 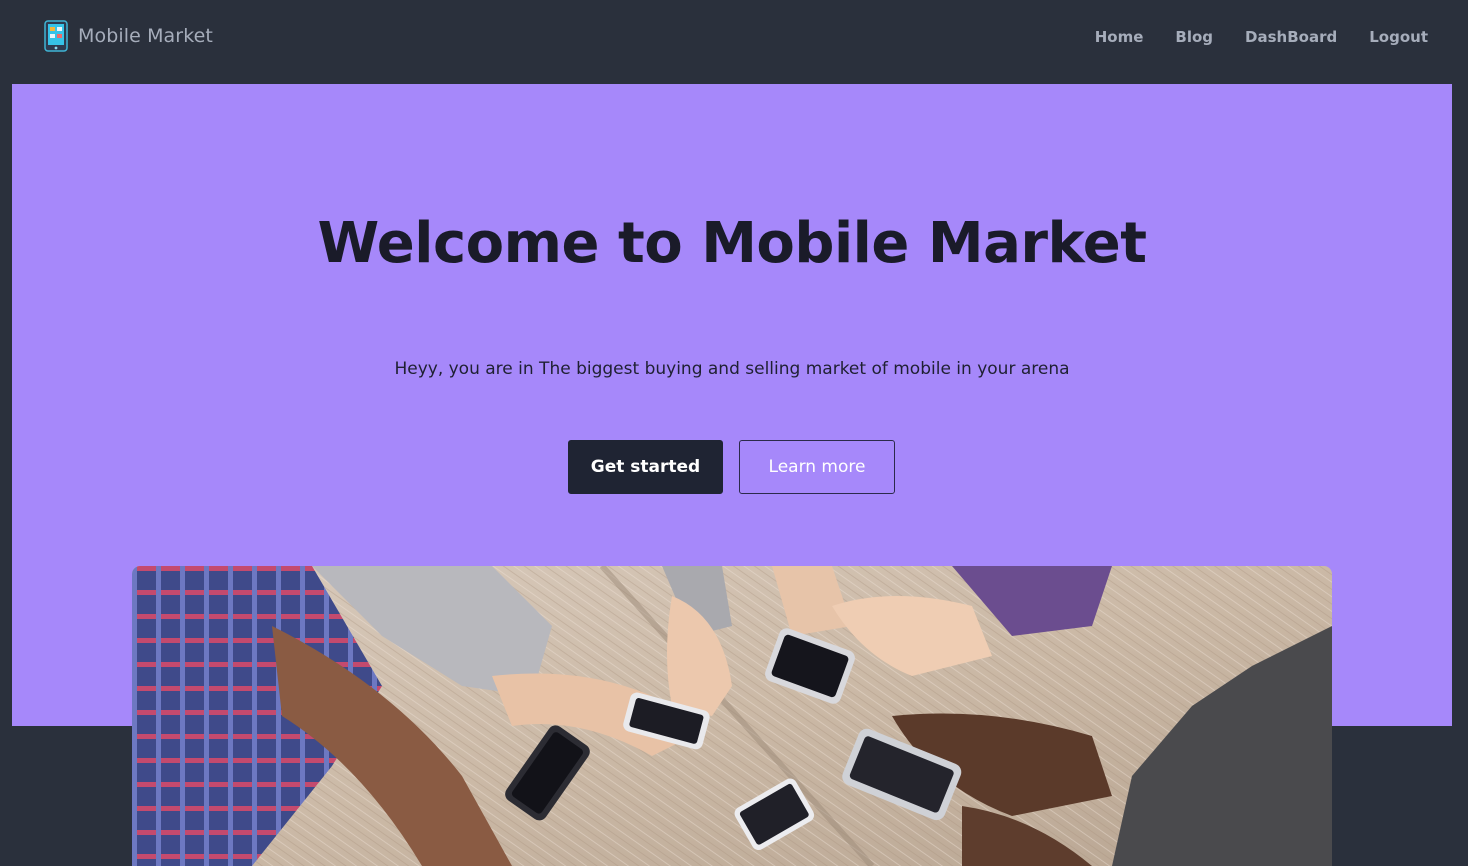 What do you see at coordinates (817, 467) in the screenshot?
I see `learn-more-button: Learn more` at bounding box center [817, 467].